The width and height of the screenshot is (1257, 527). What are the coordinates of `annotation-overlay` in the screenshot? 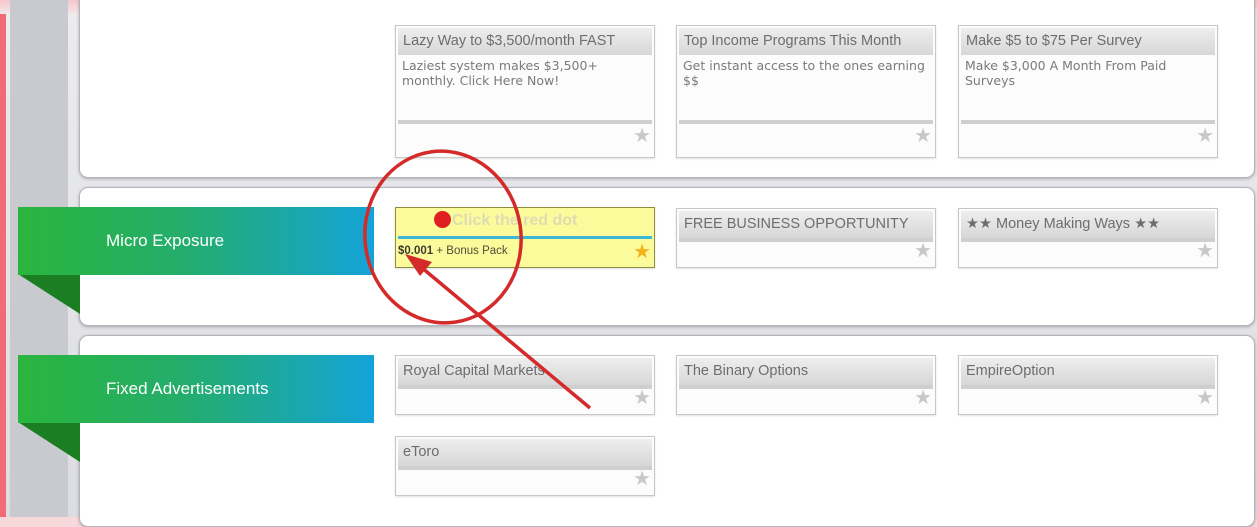 It's located at (477, 279).